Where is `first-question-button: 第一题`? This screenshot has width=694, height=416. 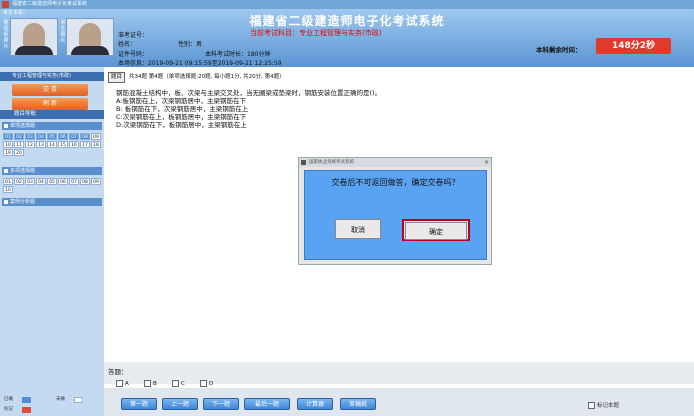 first-question-button: 第一题 is located at coordinates (139, 404).